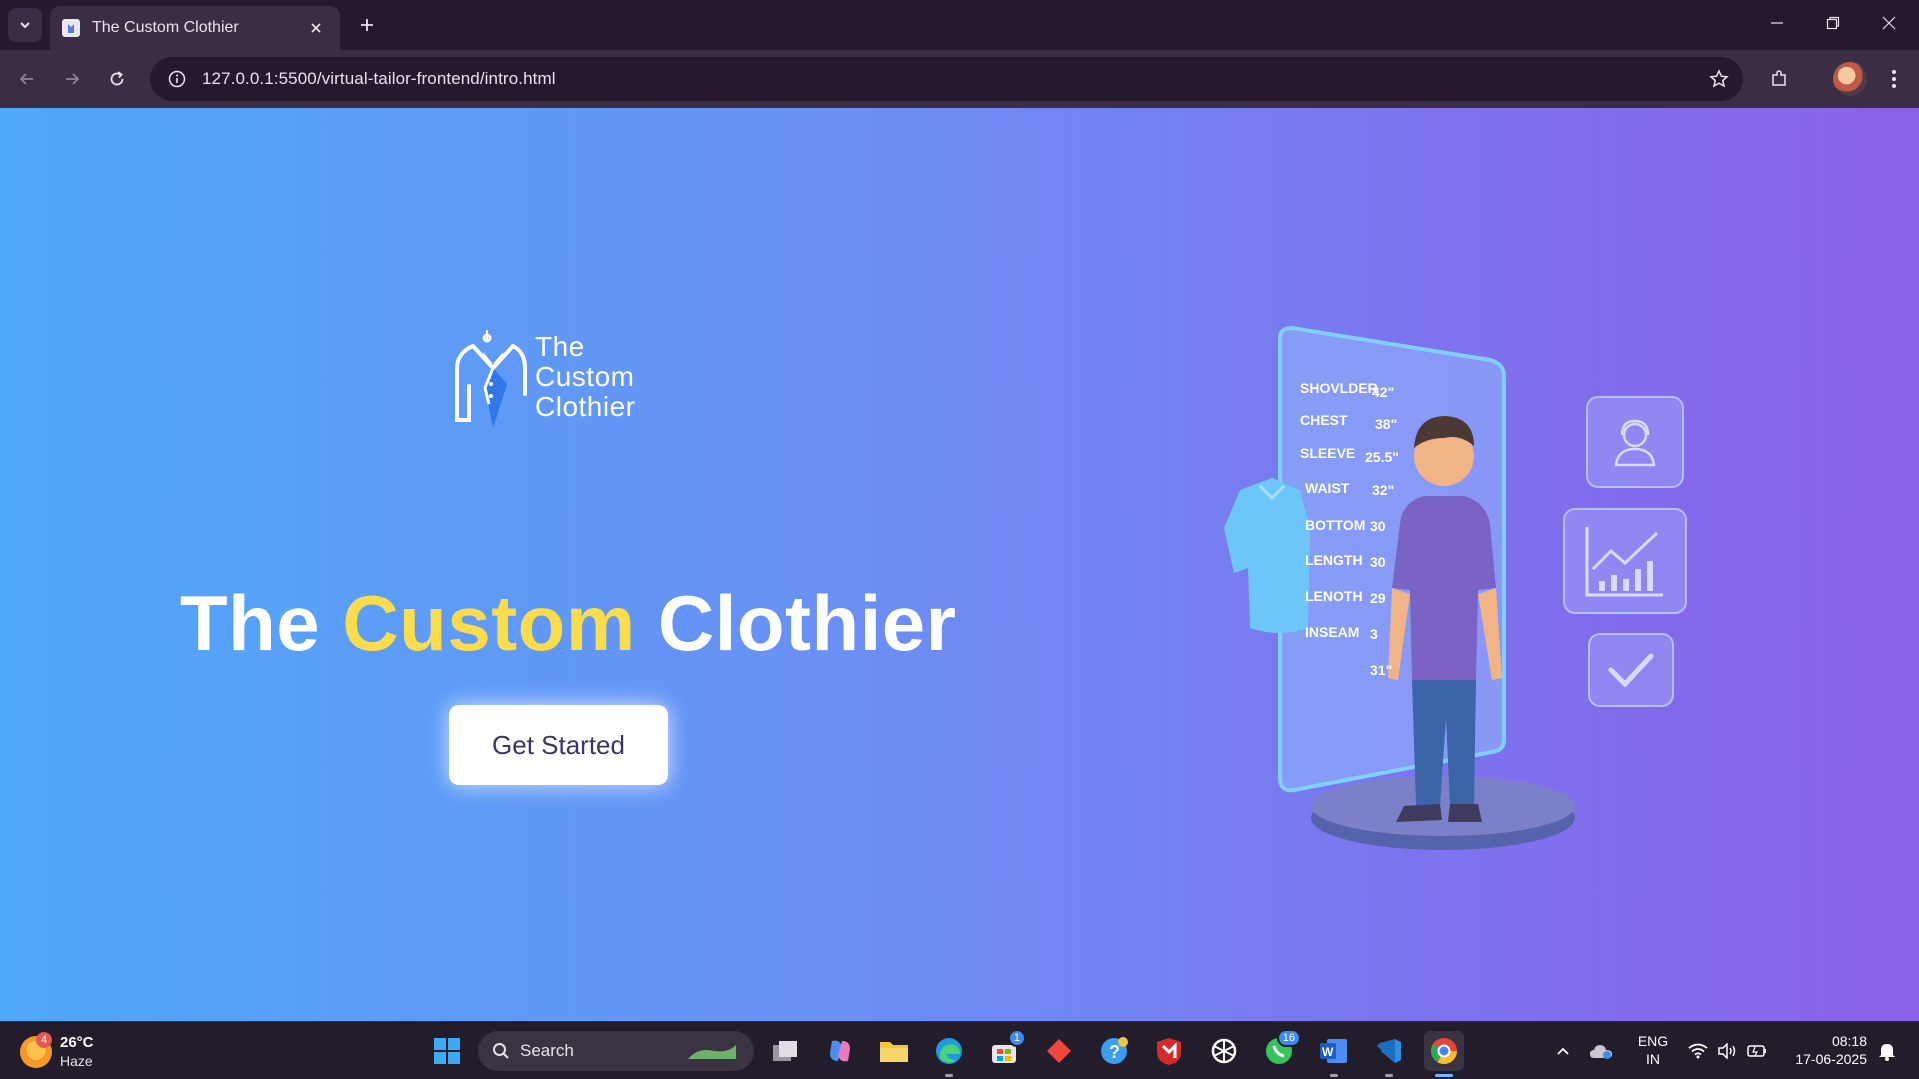 The height and width of the screenshot is (1079, 1919). What do you see at coordinates (1894, 79) in the screenshot?
I see `browser-menu-button` at bounding box center [1894, 79].